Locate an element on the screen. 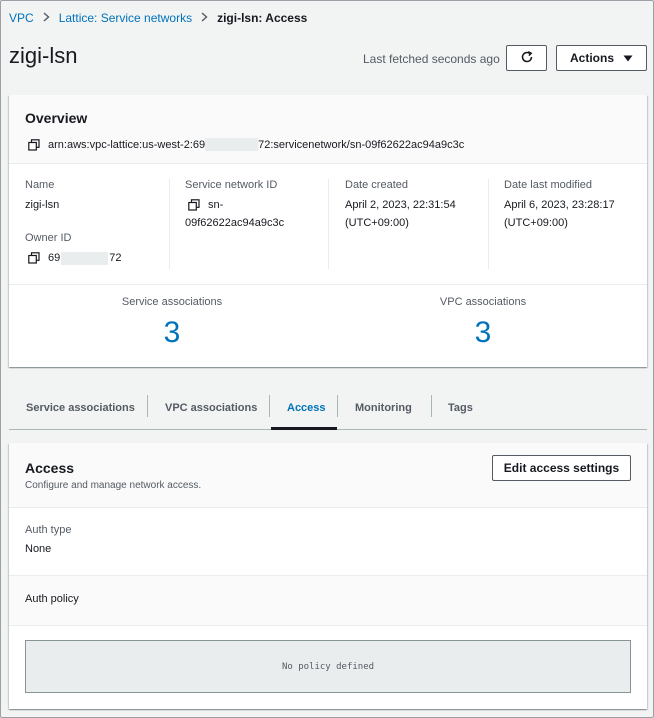 This screenshot has height=718, width=654. owner-suffix: 72 is located at coordinates (115, 258).